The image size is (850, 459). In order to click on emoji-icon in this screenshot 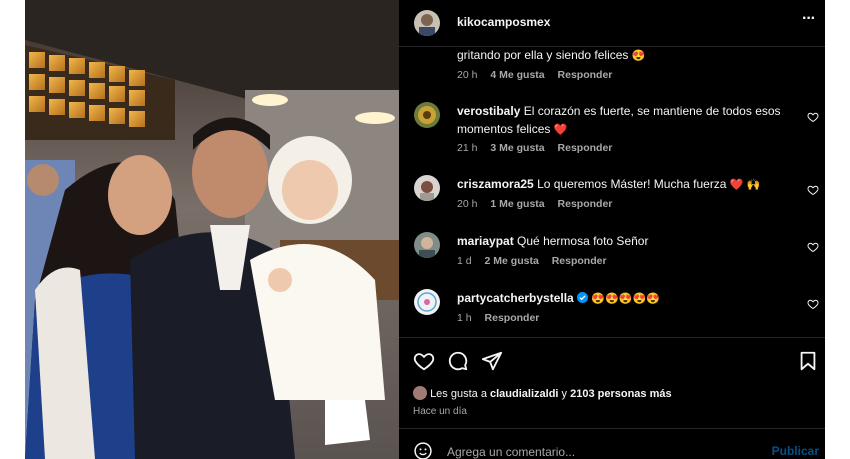, I will do `click(423, 450)`.